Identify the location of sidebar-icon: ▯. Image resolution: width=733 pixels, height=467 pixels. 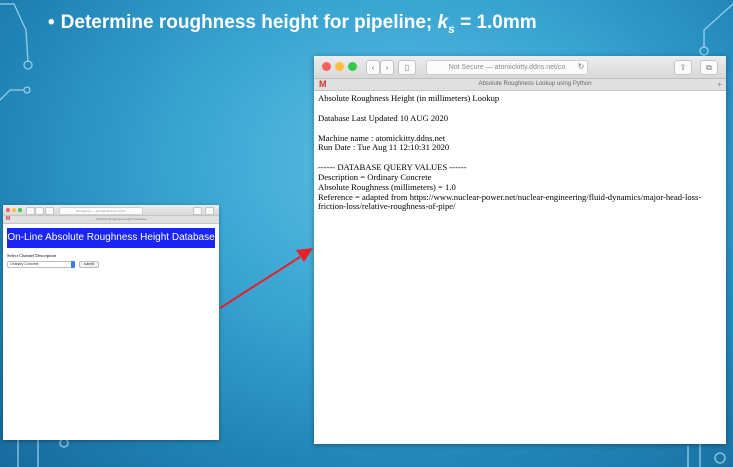
(407, 67).